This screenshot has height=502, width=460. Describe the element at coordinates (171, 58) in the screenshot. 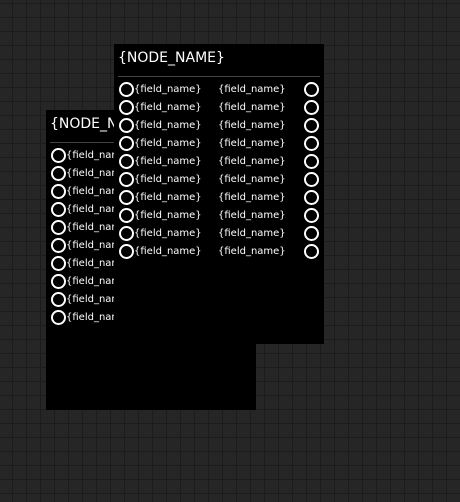

I see `node-title: {NODE_NAME}` at that location.